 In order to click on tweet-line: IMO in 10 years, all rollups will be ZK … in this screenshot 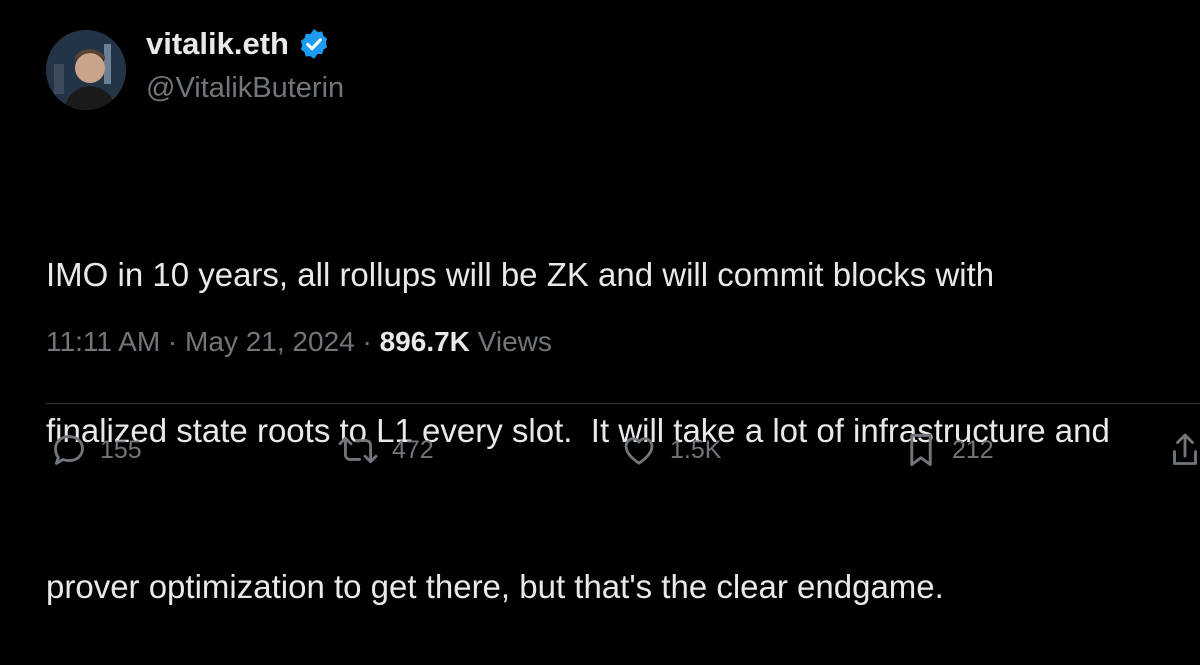, I will do `click(520, 274)`.